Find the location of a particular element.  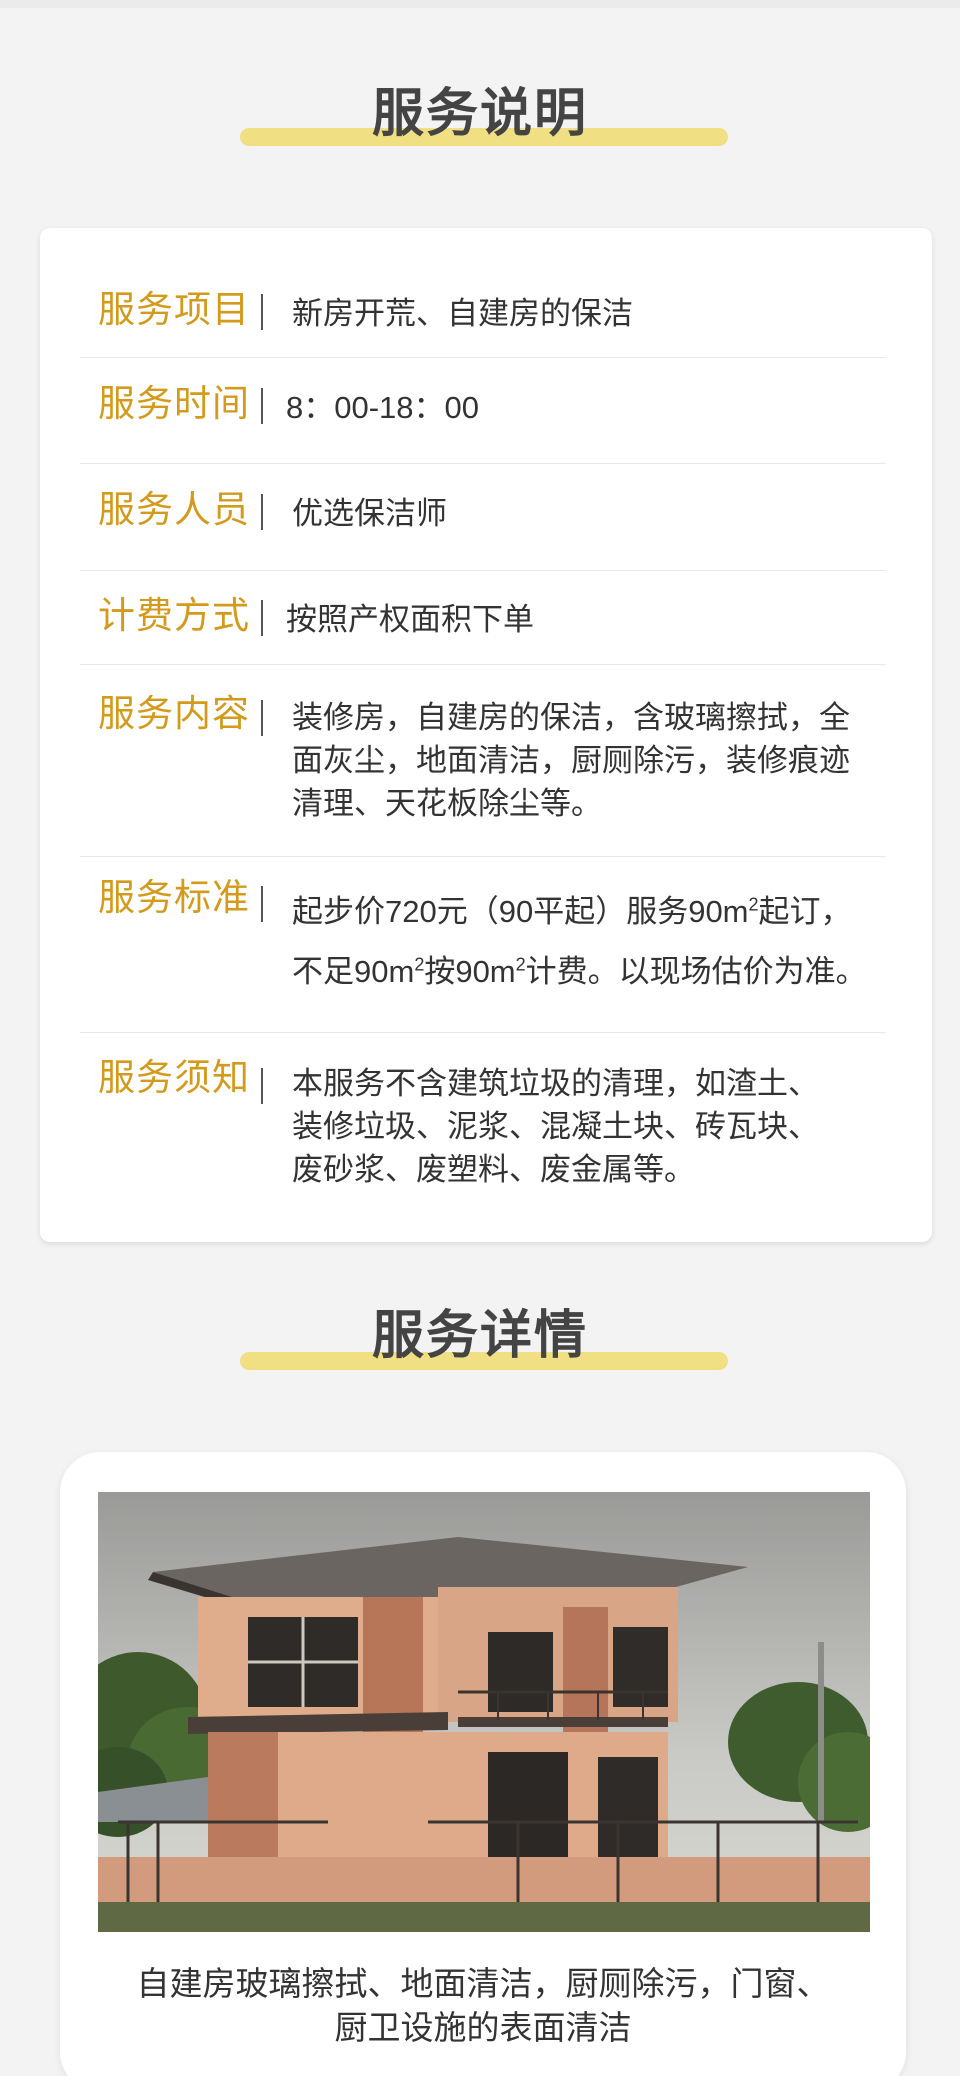

text-fragment: 计费。以现场估价为准。 is located at coordinates (696, 971).